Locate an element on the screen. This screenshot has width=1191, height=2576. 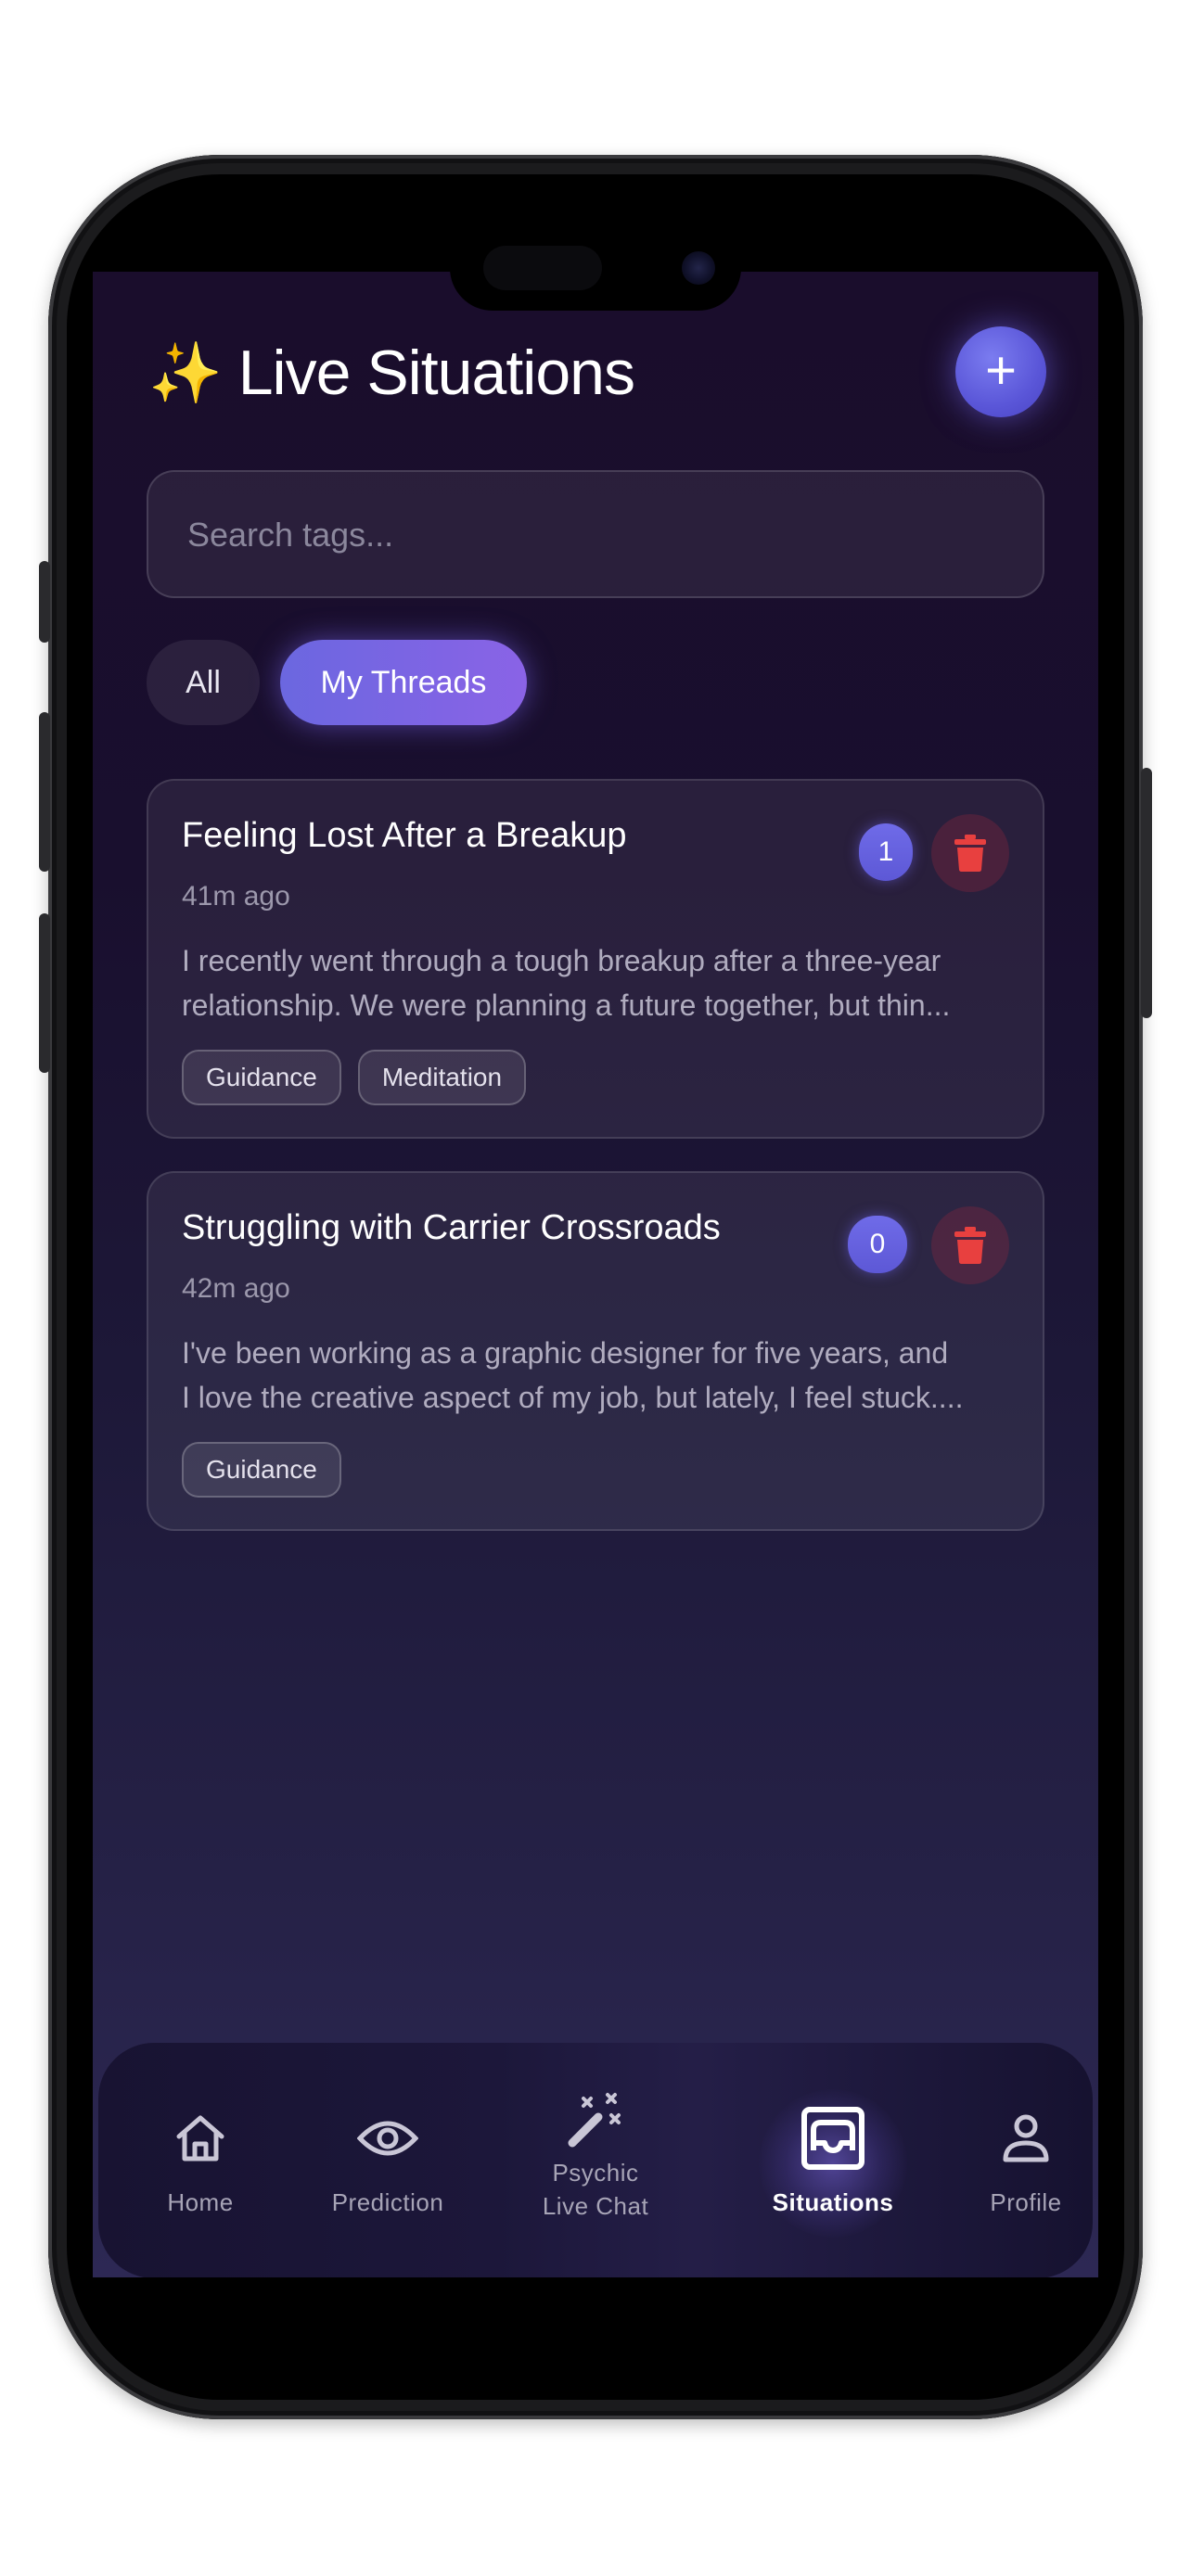
phone-bottom-chin is located at coordinates (595, 2328).